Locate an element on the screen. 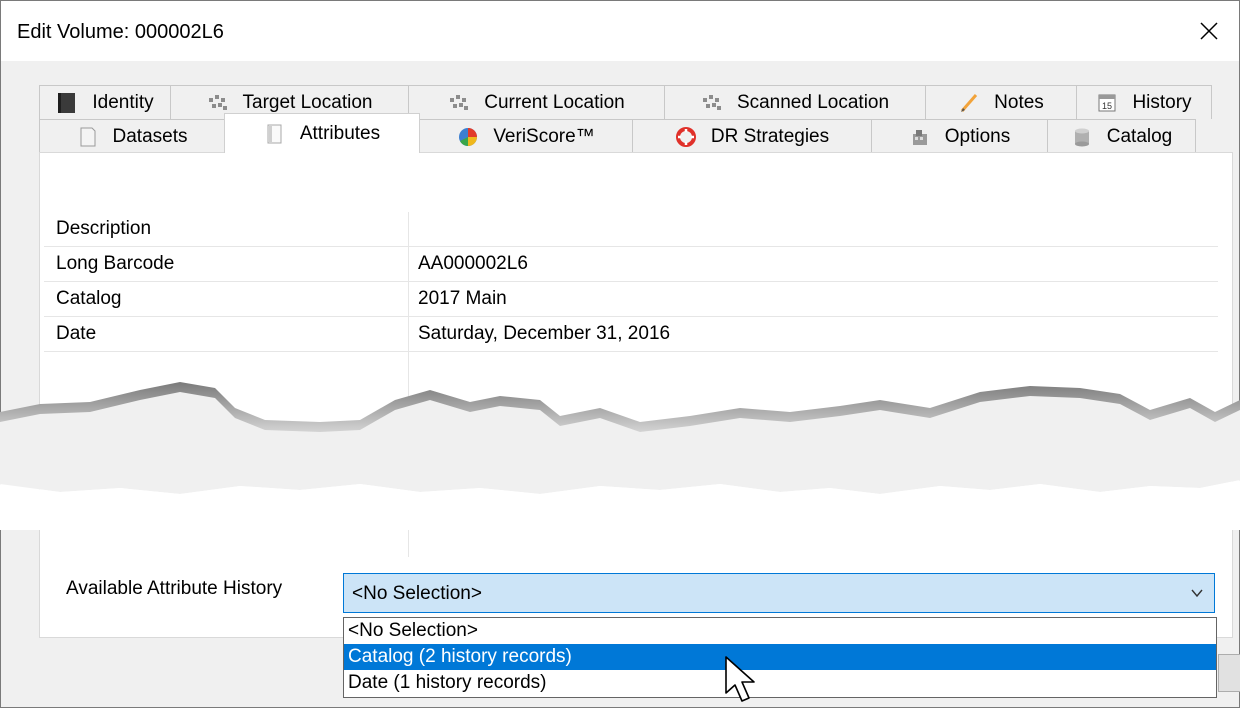 This screenshot has height=708, width=1240. document-icon is located at coordinates (87, 136).